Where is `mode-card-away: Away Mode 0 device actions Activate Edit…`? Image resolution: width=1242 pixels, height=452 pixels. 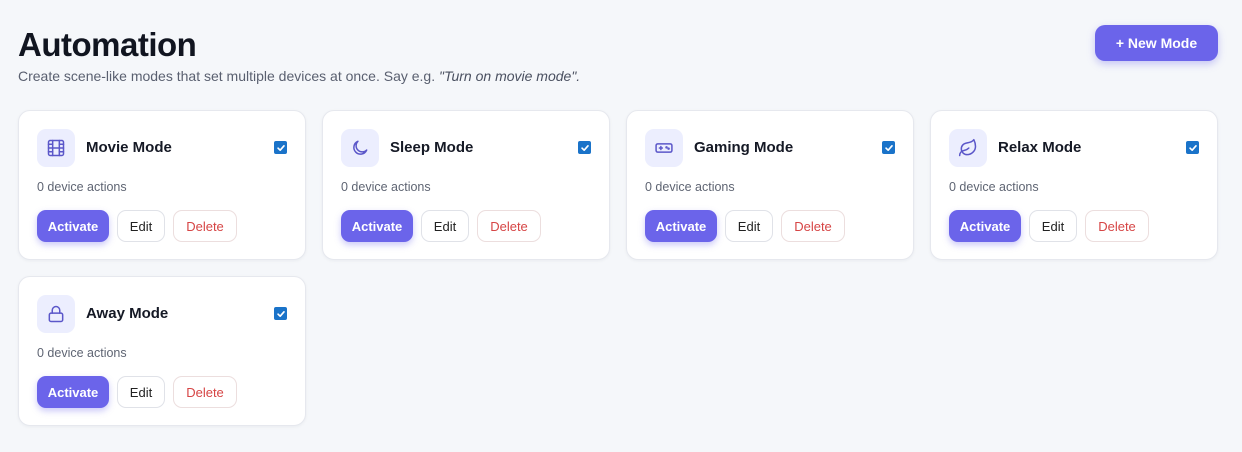 mode-card-away: Away Mode 0 device actions Activate Edit… is located at coordinates (162, 351).